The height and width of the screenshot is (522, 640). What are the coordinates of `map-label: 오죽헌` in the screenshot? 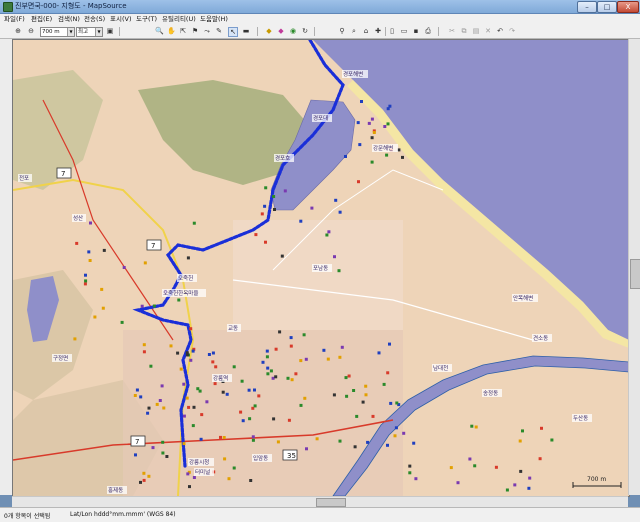 It's located at (185, 278).